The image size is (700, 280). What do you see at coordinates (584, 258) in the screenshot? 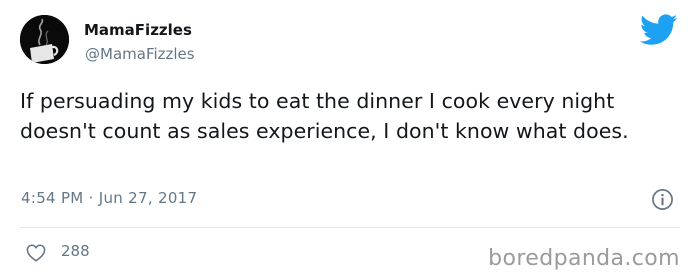
I see `watermark: boredpanda.com` at bounding box center [584, 258].